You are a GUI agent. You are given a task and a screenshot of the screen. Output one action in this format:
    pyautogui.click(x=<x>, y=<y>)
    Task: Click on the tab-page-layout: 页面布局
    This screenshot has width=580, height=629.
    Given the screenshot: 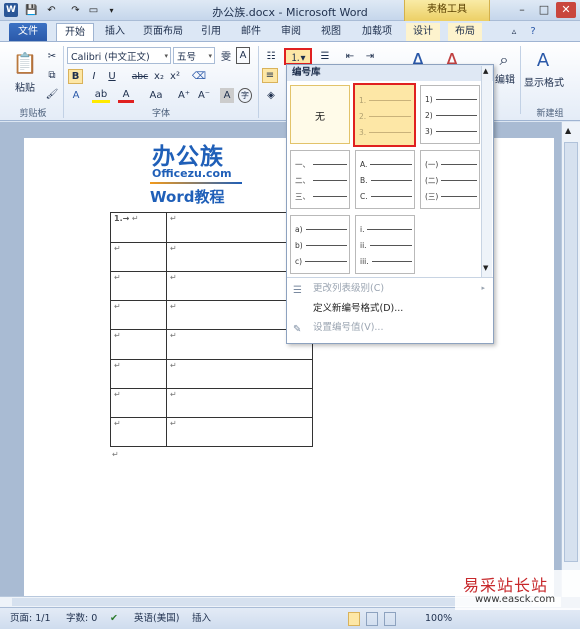 What is the action you would take?
    pyautogui.click(x=163, y=32)
    